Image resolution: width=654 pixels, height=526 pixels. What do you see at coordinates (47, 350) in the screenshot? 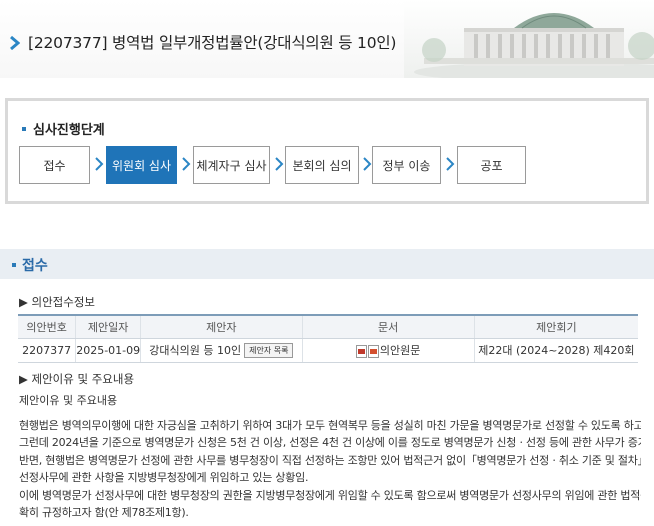
I see `bill-no-cell: 2207377` at bounding box center [47, 350].